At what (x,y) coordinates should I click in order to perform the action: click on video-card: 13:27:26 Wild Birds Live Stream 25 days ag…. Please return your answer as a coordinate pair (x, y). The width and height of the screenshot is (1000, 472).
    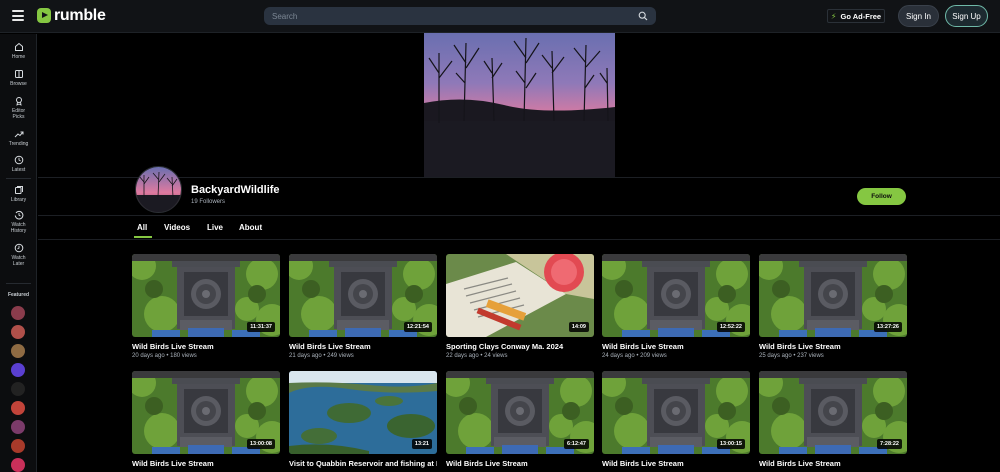
    Looking at the image, I should click on (833, 306).